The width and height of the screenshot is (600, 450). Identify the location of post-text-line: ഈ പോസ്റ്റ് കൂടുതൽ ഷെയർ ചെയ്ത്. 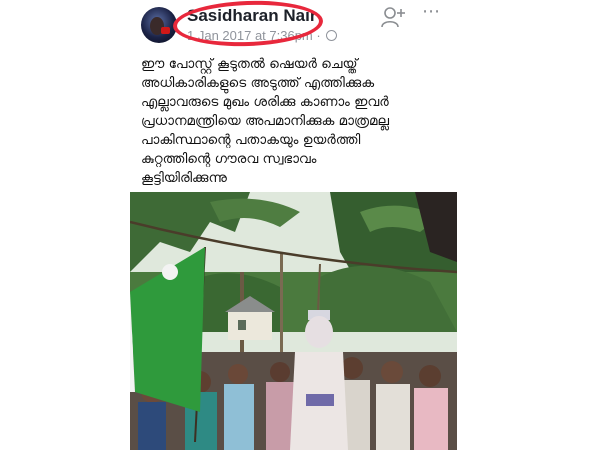
(249, 64).